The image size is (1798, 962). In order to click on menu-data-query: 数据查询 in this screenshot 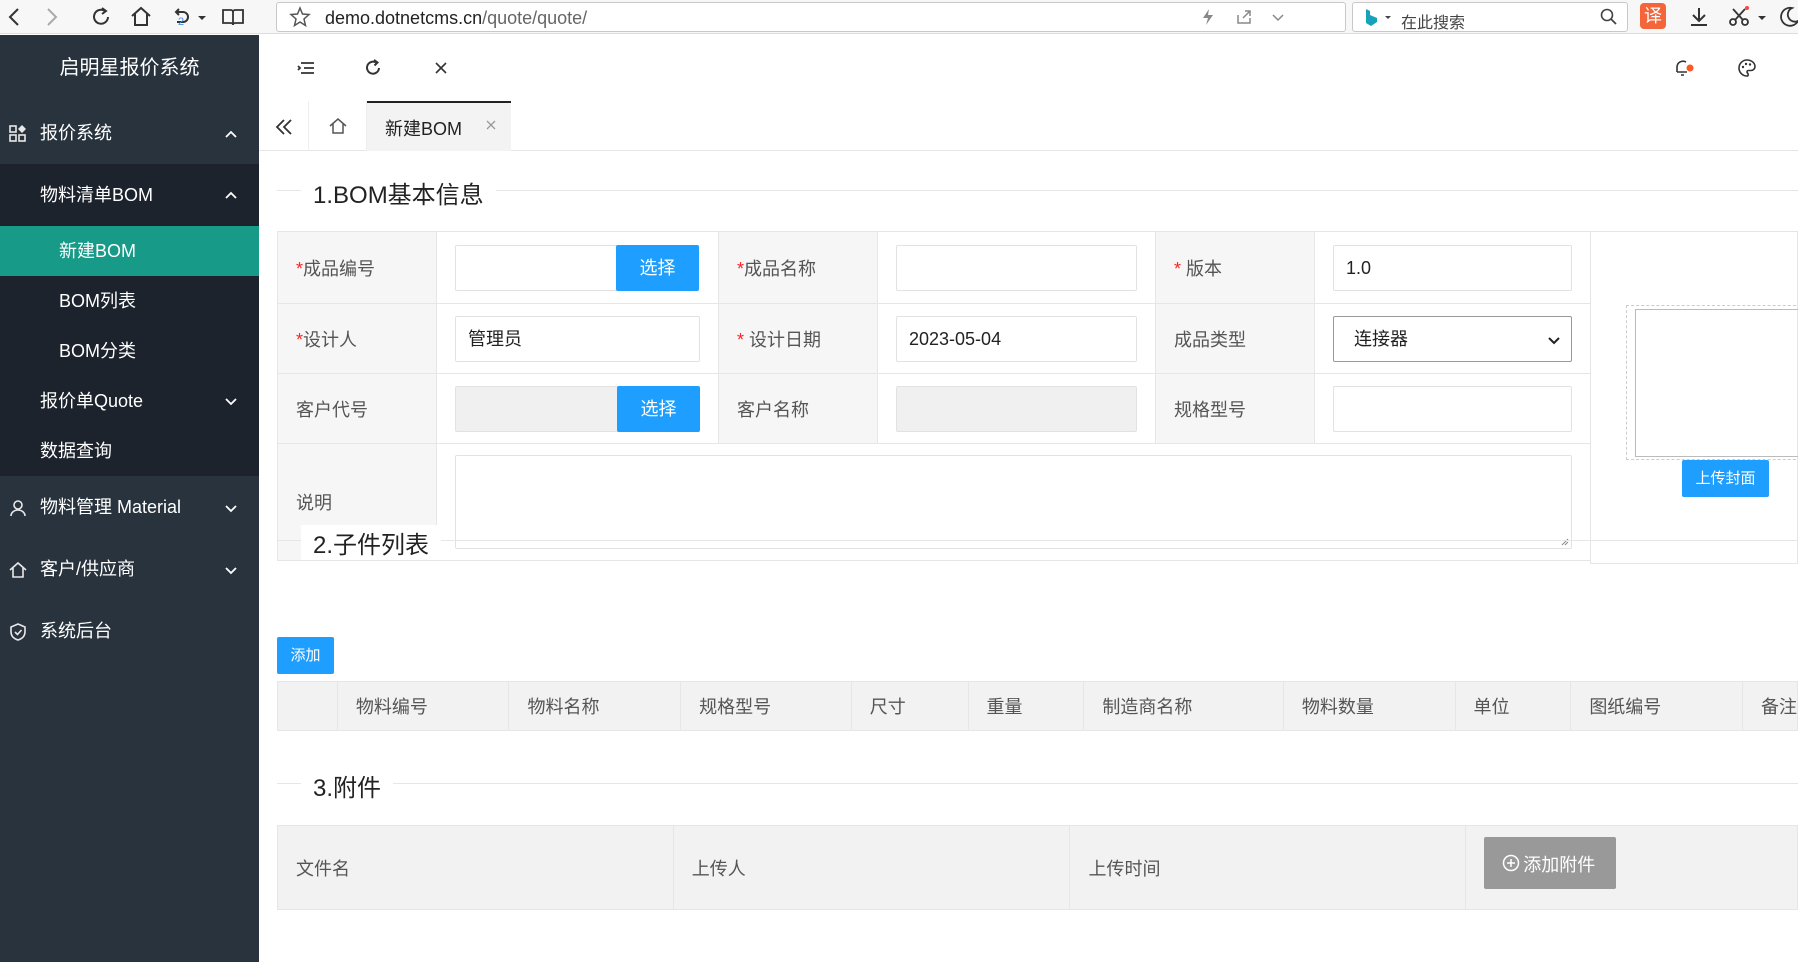, I will do `click(129, 451)`.